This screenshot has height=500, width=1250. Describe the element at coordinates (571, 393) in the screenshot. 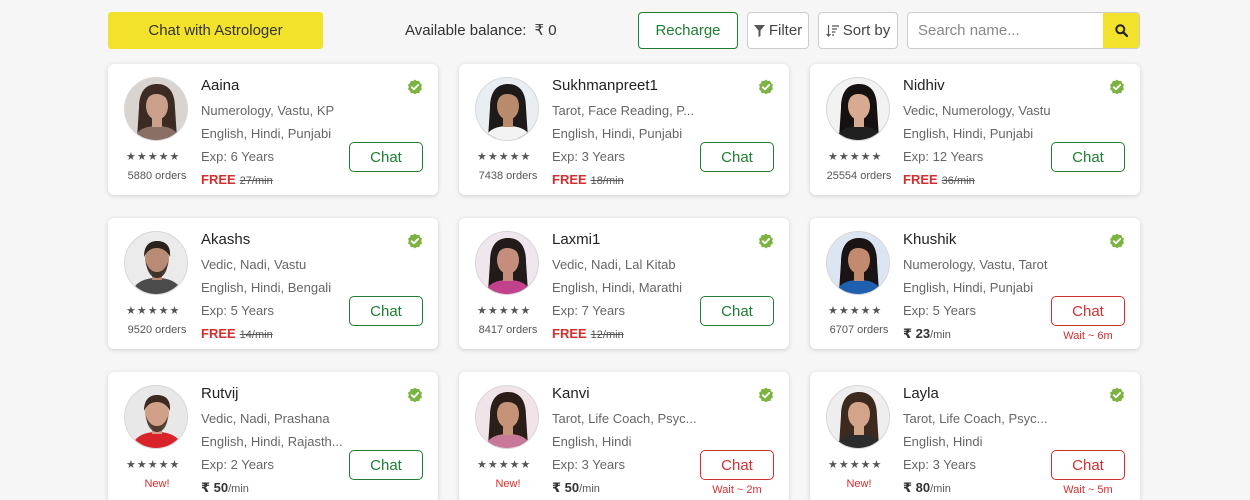

I see `astrologer-name: Kanvi` at that location.